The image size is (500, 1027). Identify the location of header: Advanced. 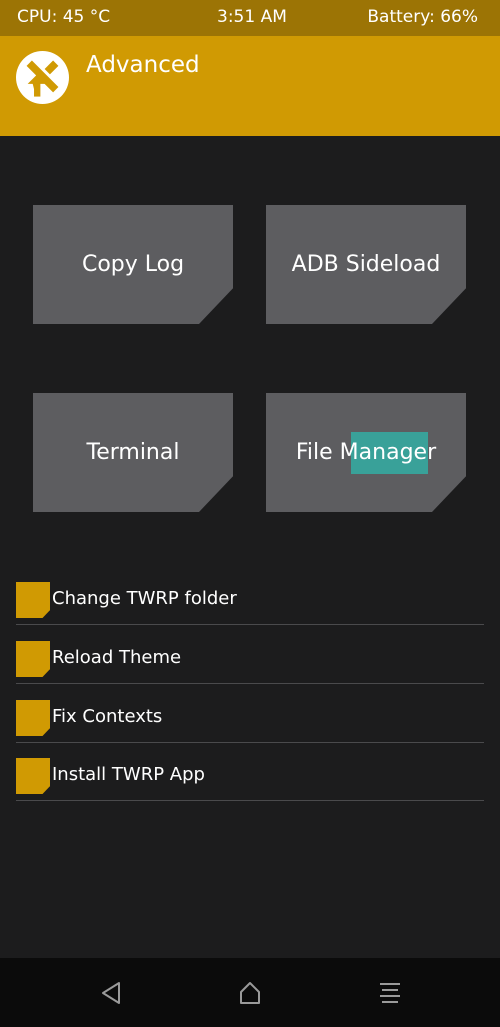
(250, 86).